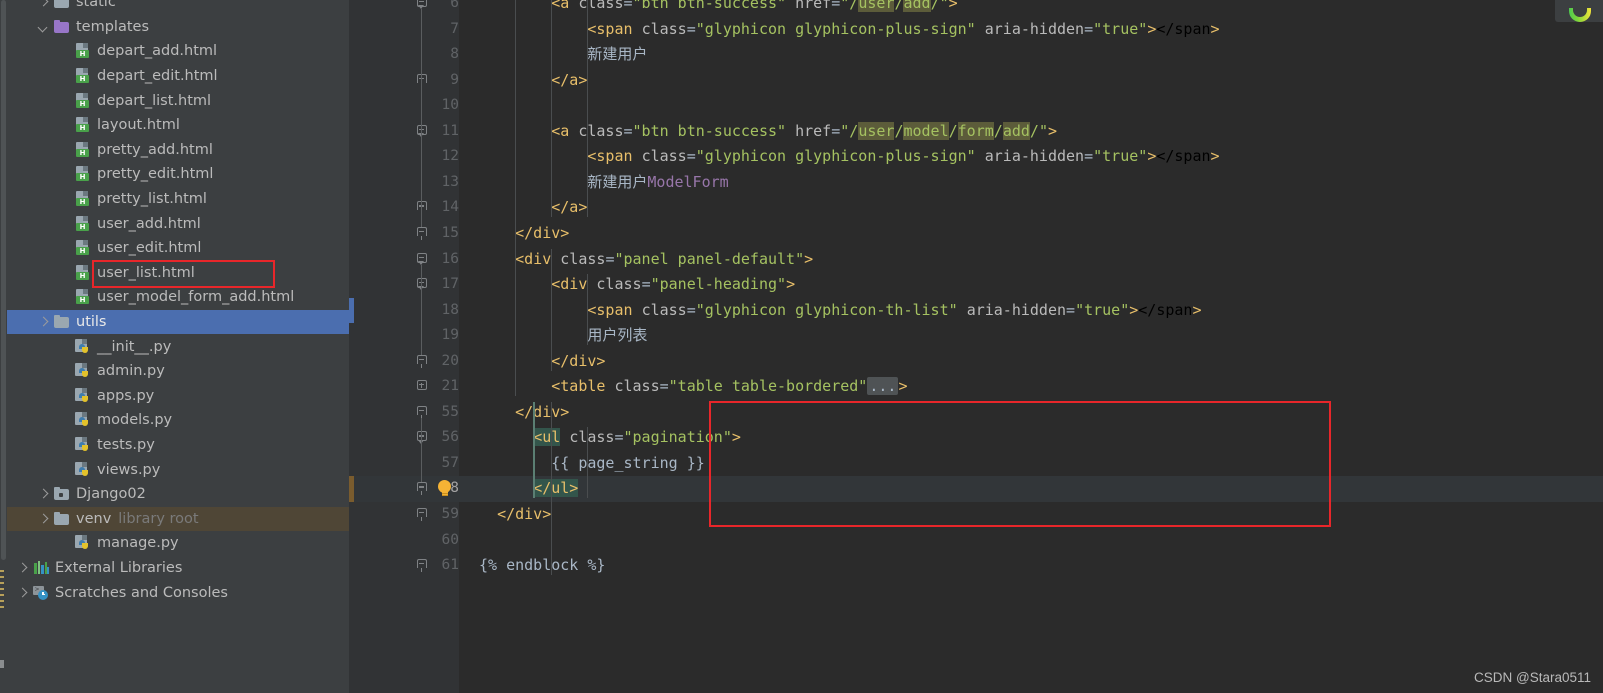 The height and width of the screenshot is (693, 1603). What do you see at coordinates (178, 322) in the screenshot?
I see `tree-item-utils: utils` at bounding box center [178, 322].